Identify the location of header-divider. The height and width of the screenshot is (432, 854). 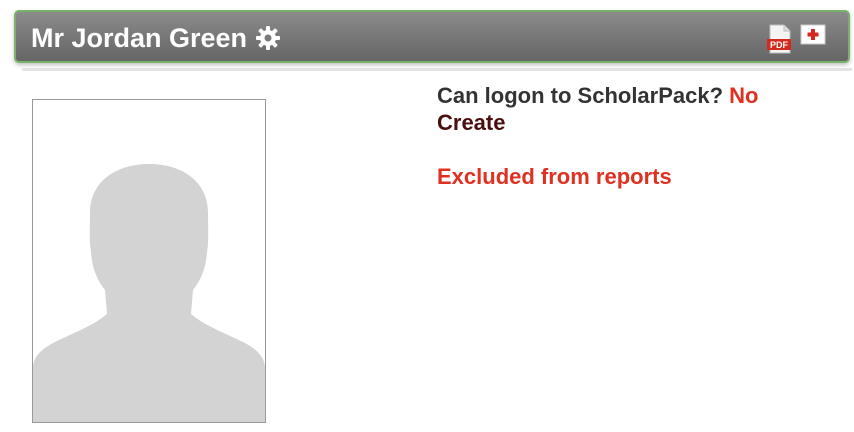
(437, 69).